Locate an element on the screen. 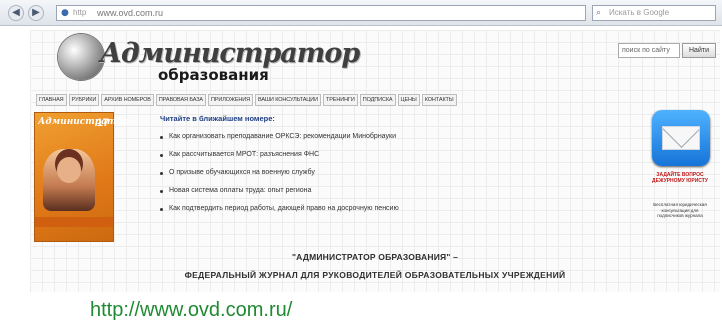 The image size is (722, 325). list-item: О призыве обучающихся на военную службу is located at coordinates (279, 173).